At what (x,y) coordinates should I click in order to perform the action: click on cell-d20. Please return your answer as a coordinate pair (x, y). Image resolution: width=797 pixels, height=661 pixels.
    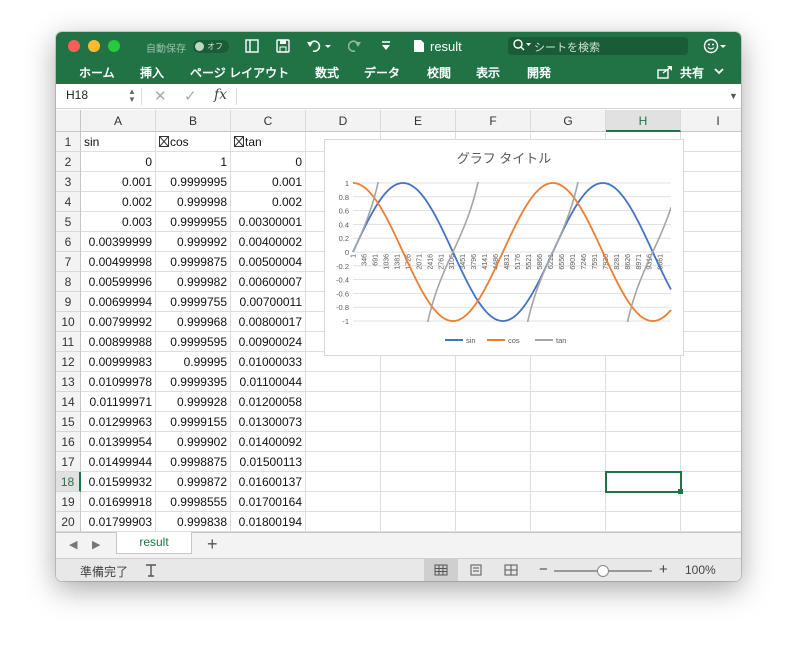
    Looking at the image, I should click on (343, 522).